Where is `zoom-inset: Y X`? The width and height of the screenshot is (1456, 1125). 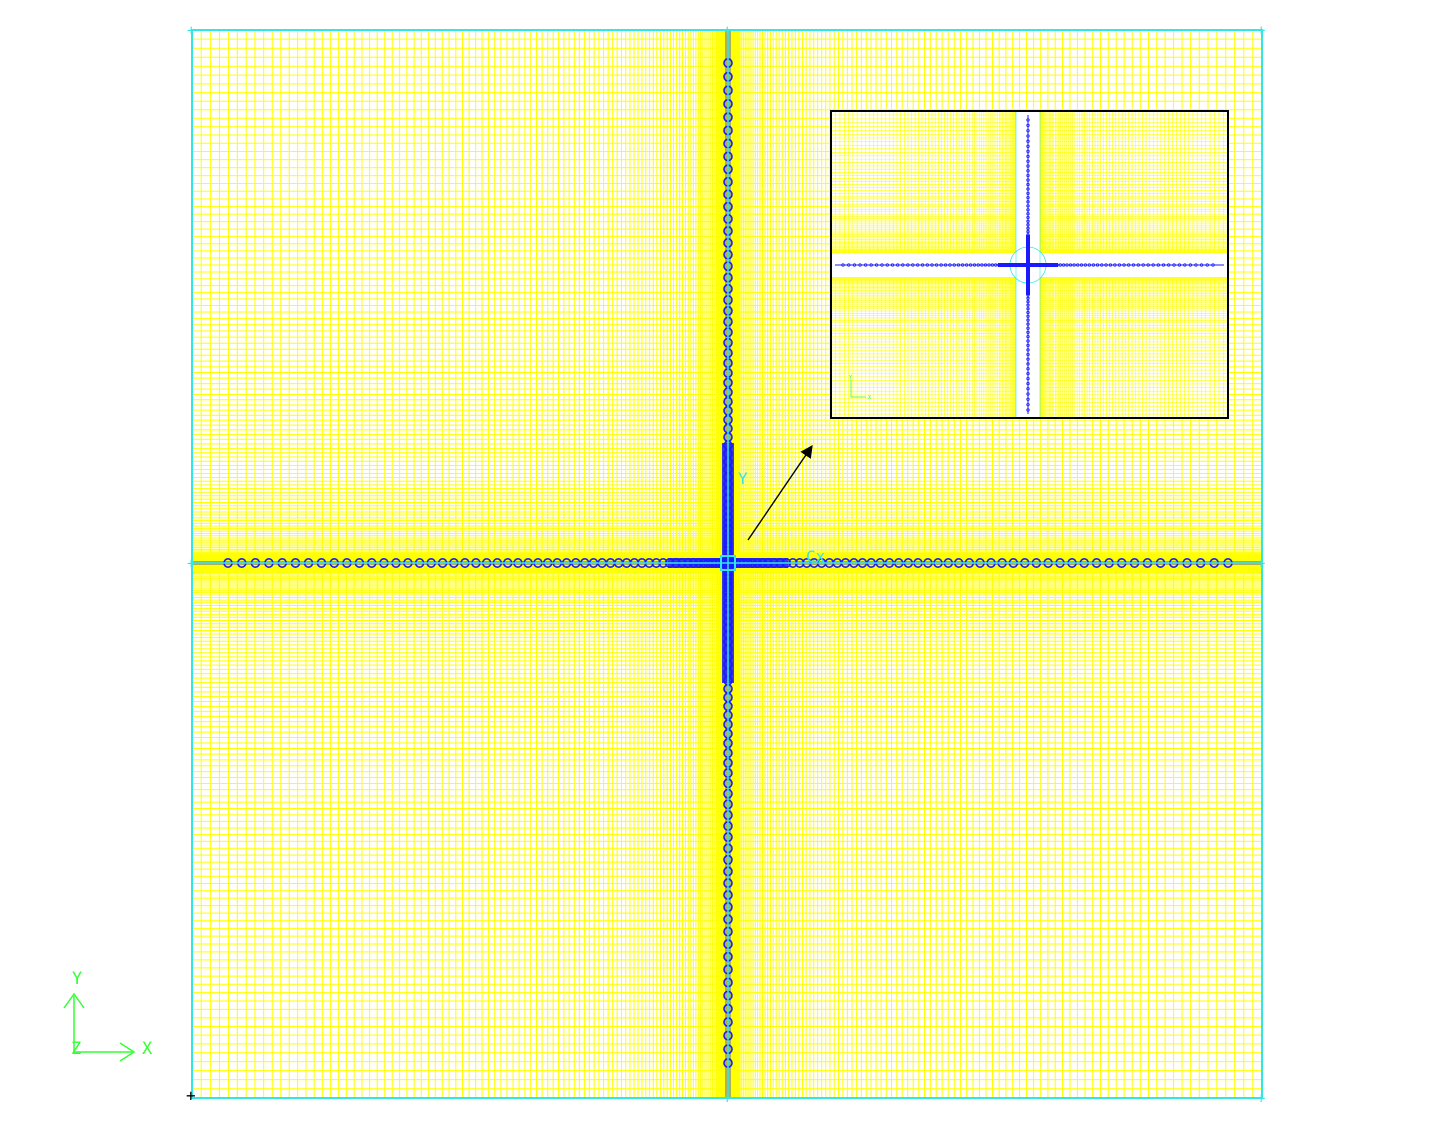 zoom-inset: Y X is located at coordinates (1029, 264).